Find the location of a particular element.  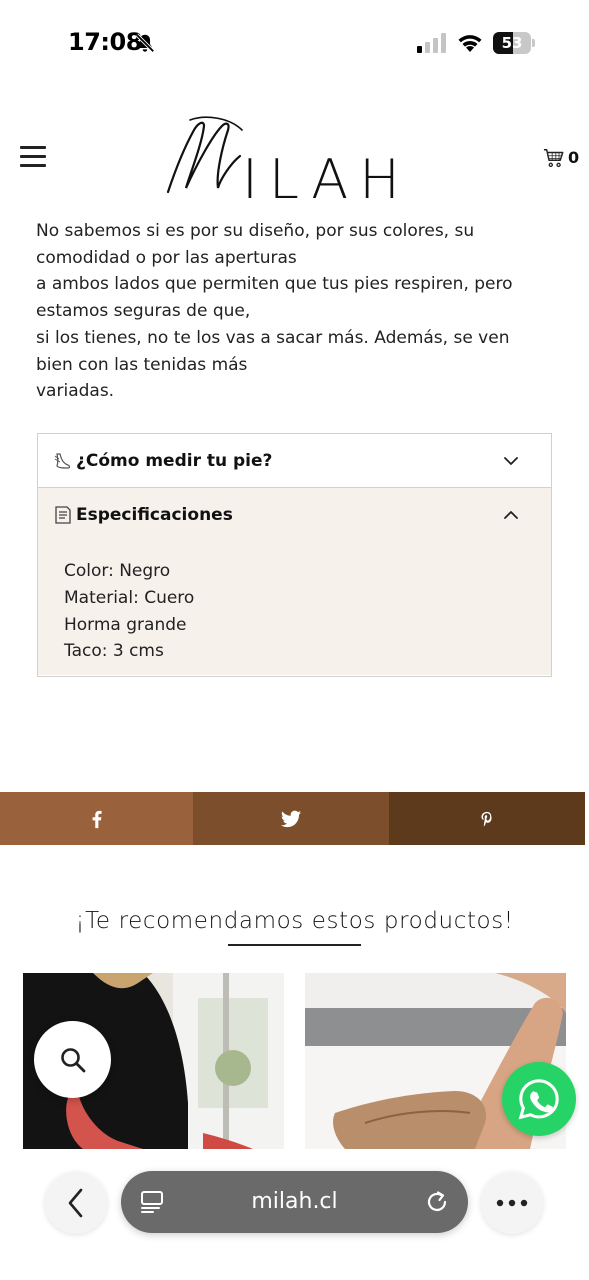

more-dots-icon is located at coordinates (512, 1203).